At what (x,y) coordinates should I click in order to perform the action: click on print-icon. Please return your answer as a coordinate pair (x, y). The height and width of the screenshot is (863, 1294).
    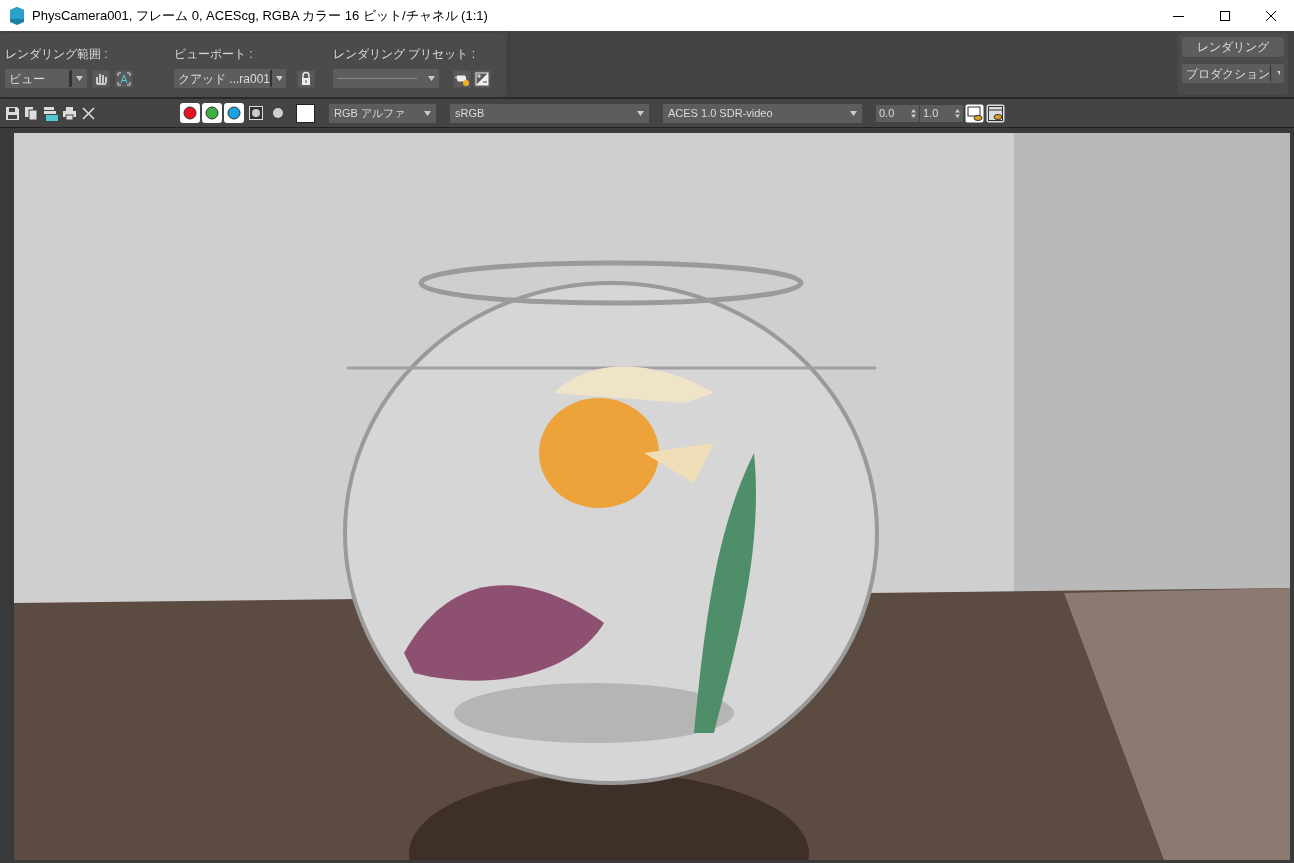
    Looking at the image, I should click on (69, 113).